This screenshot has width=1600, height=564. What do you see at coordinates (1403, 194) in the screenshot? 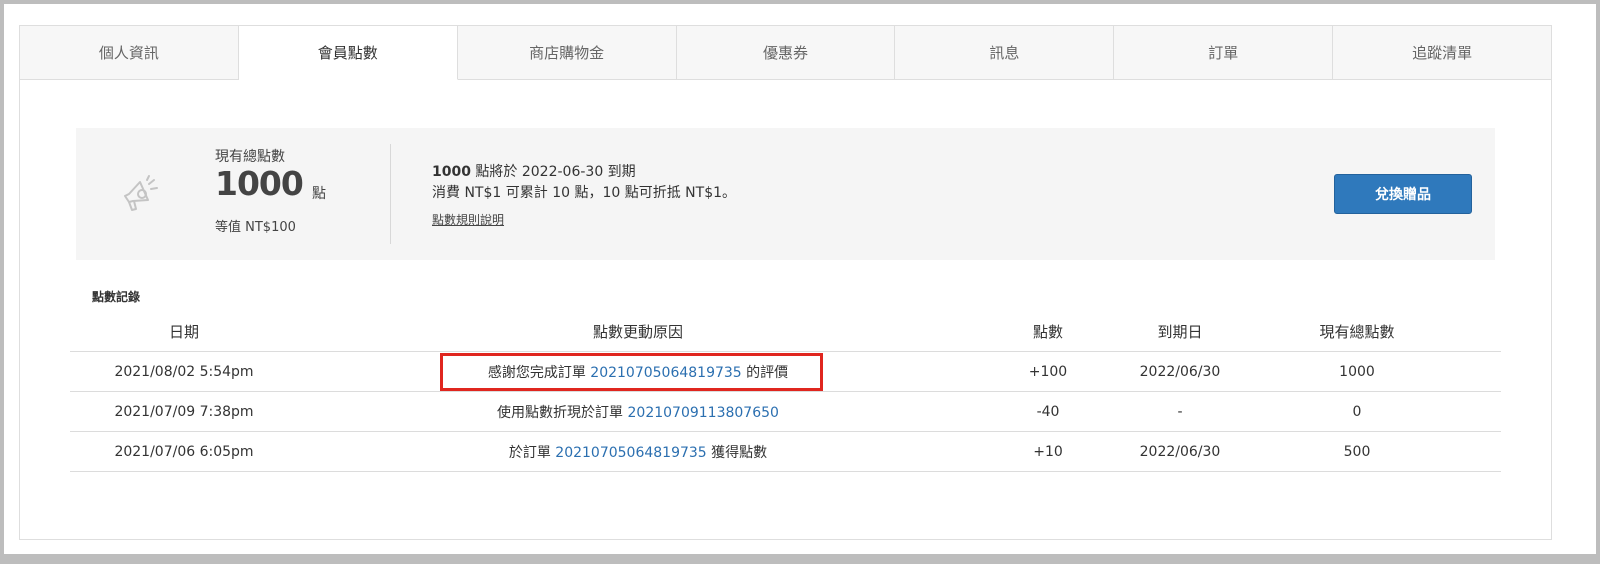
I see `redeem-gift-button: 兌換贈品` at bounding box center [1403, 194].